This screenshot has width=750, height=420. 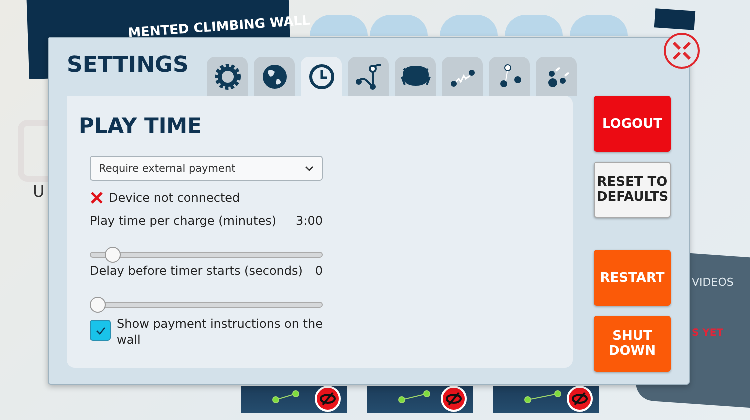 I want to click on videos-message: S YET, so click(x=708, y=333).